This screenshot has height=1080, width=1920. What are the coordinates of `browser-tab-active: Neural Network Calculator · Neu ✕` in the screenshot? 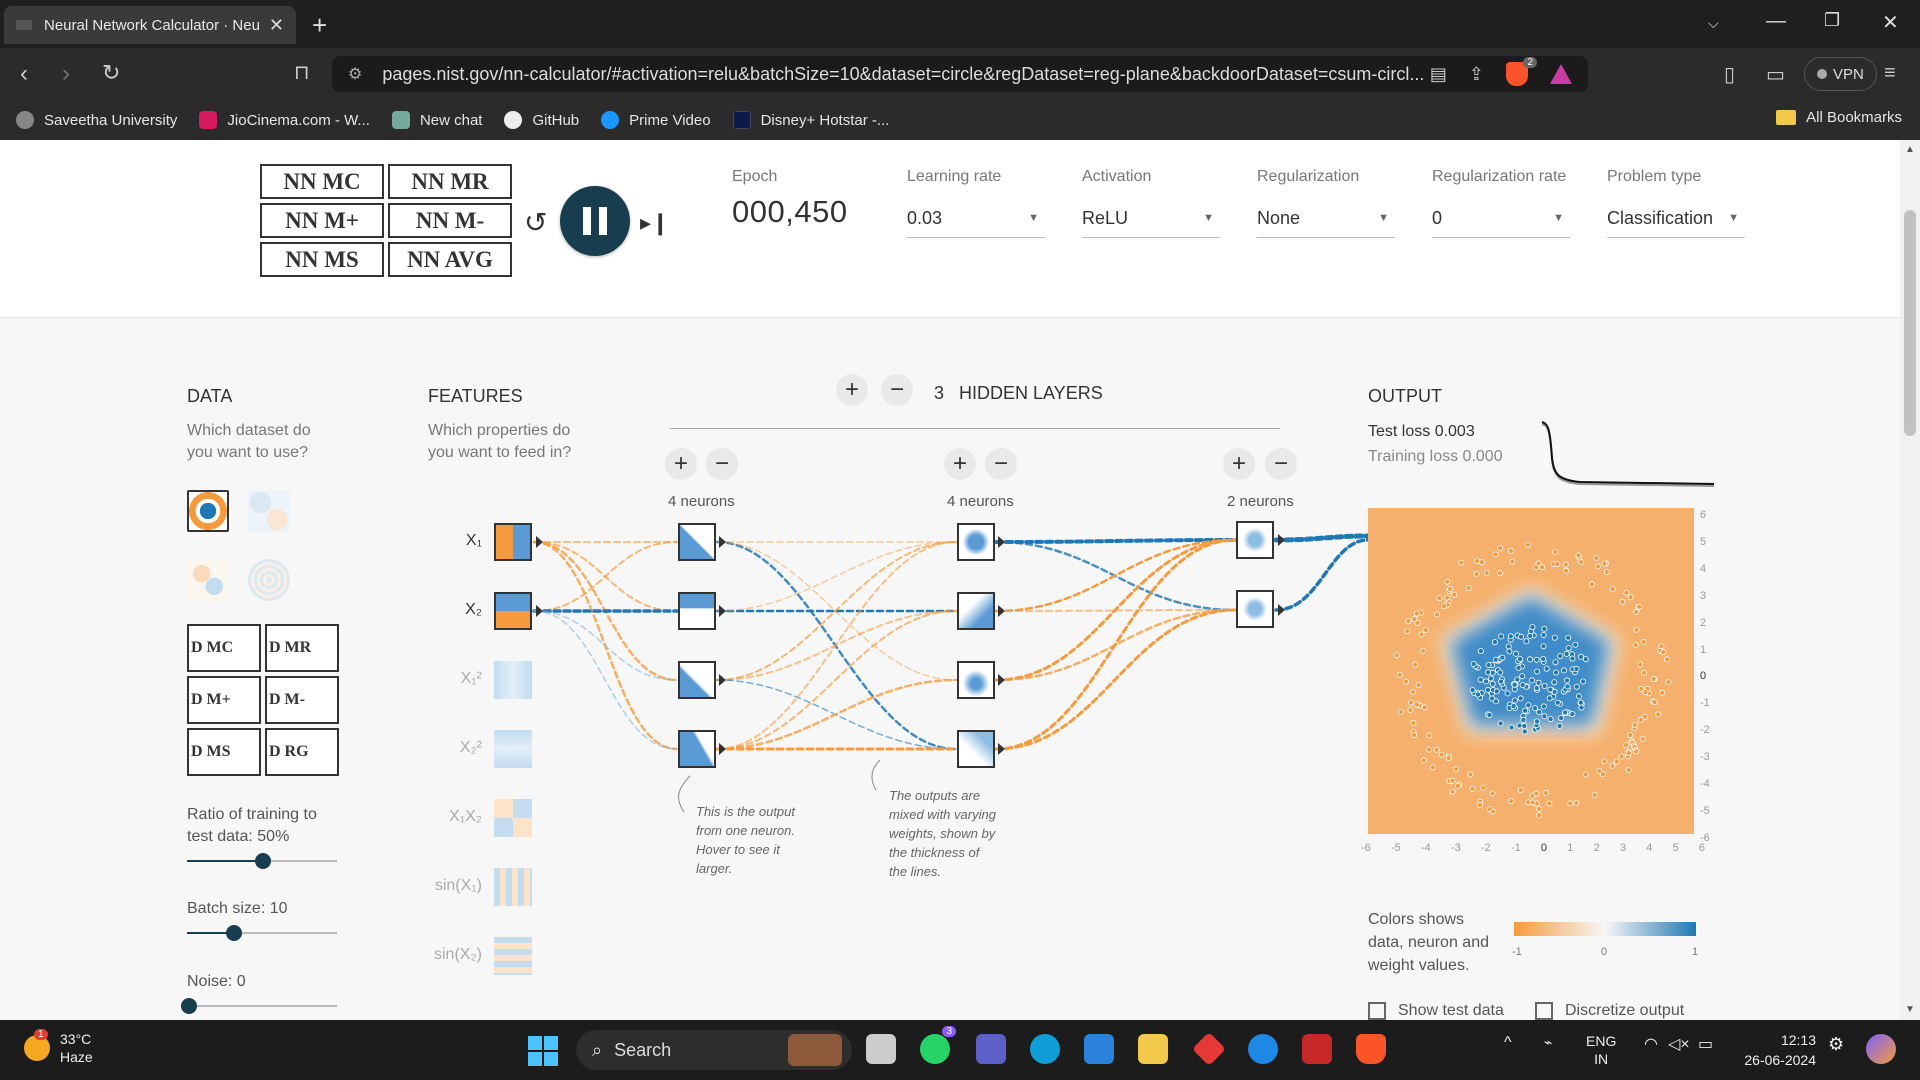 It's located at (150, 25).